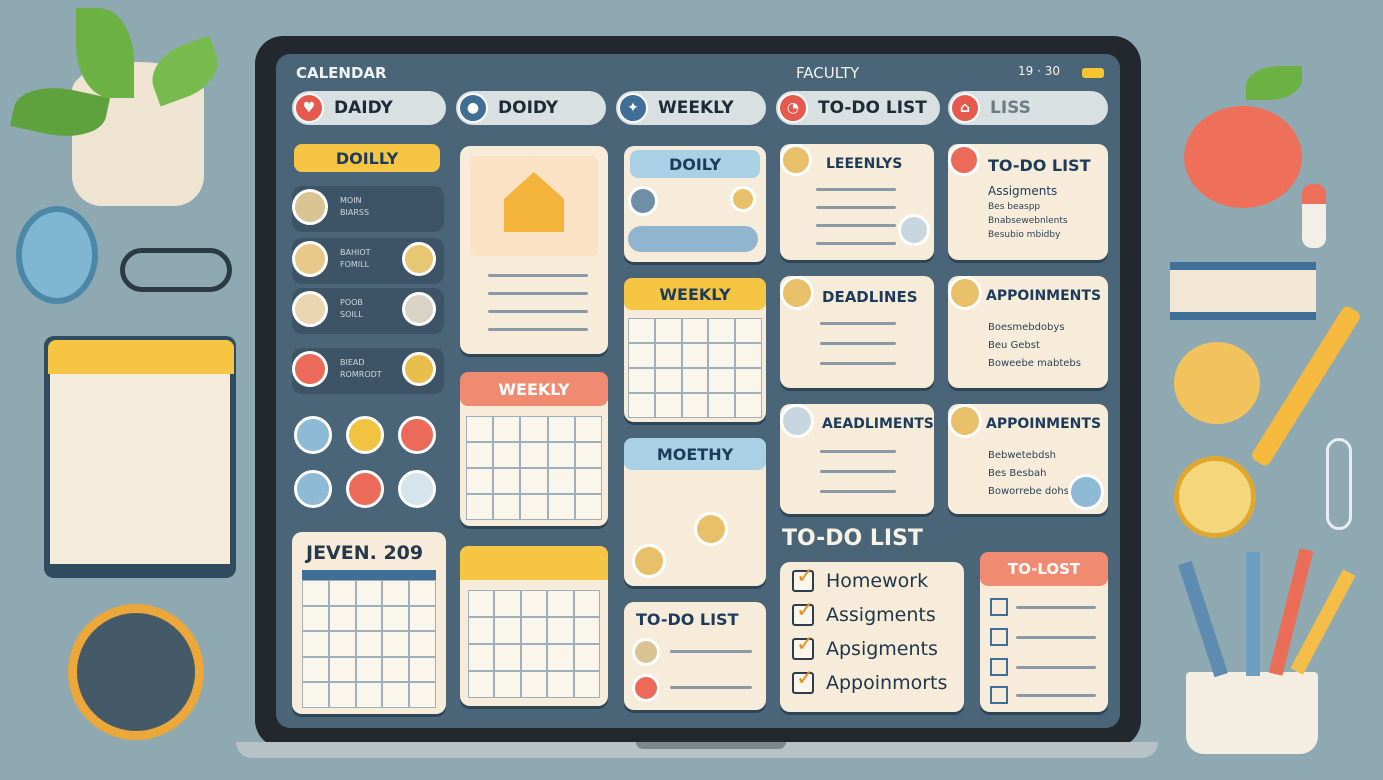 Image resolution: width=1383 pixels, height=780 pixels. What do you see at coordinates (365, 553) in the screenshot?
I see `mini-calendar-title: JEVEN. 209` at bounding box center [365, 553].